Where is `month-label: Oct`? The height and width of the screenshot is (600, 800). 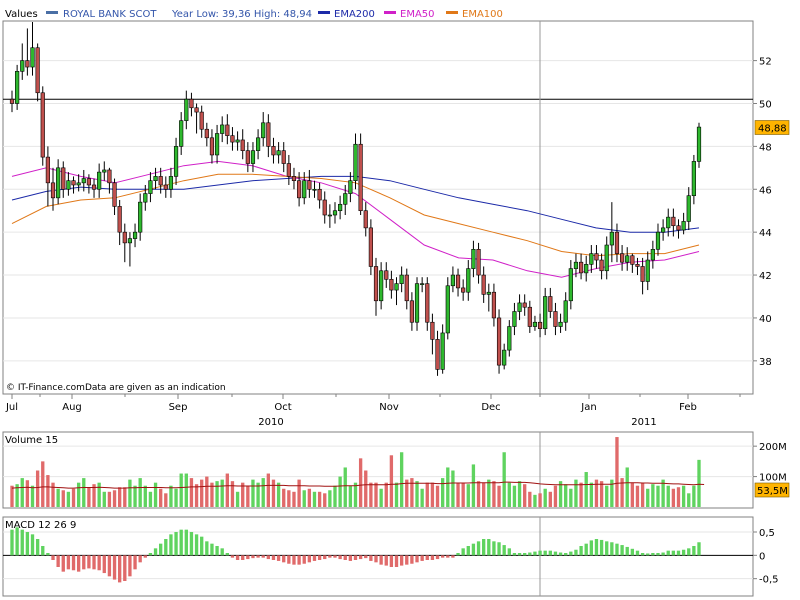
month-label: Oct is located at coordinates (282, 407).